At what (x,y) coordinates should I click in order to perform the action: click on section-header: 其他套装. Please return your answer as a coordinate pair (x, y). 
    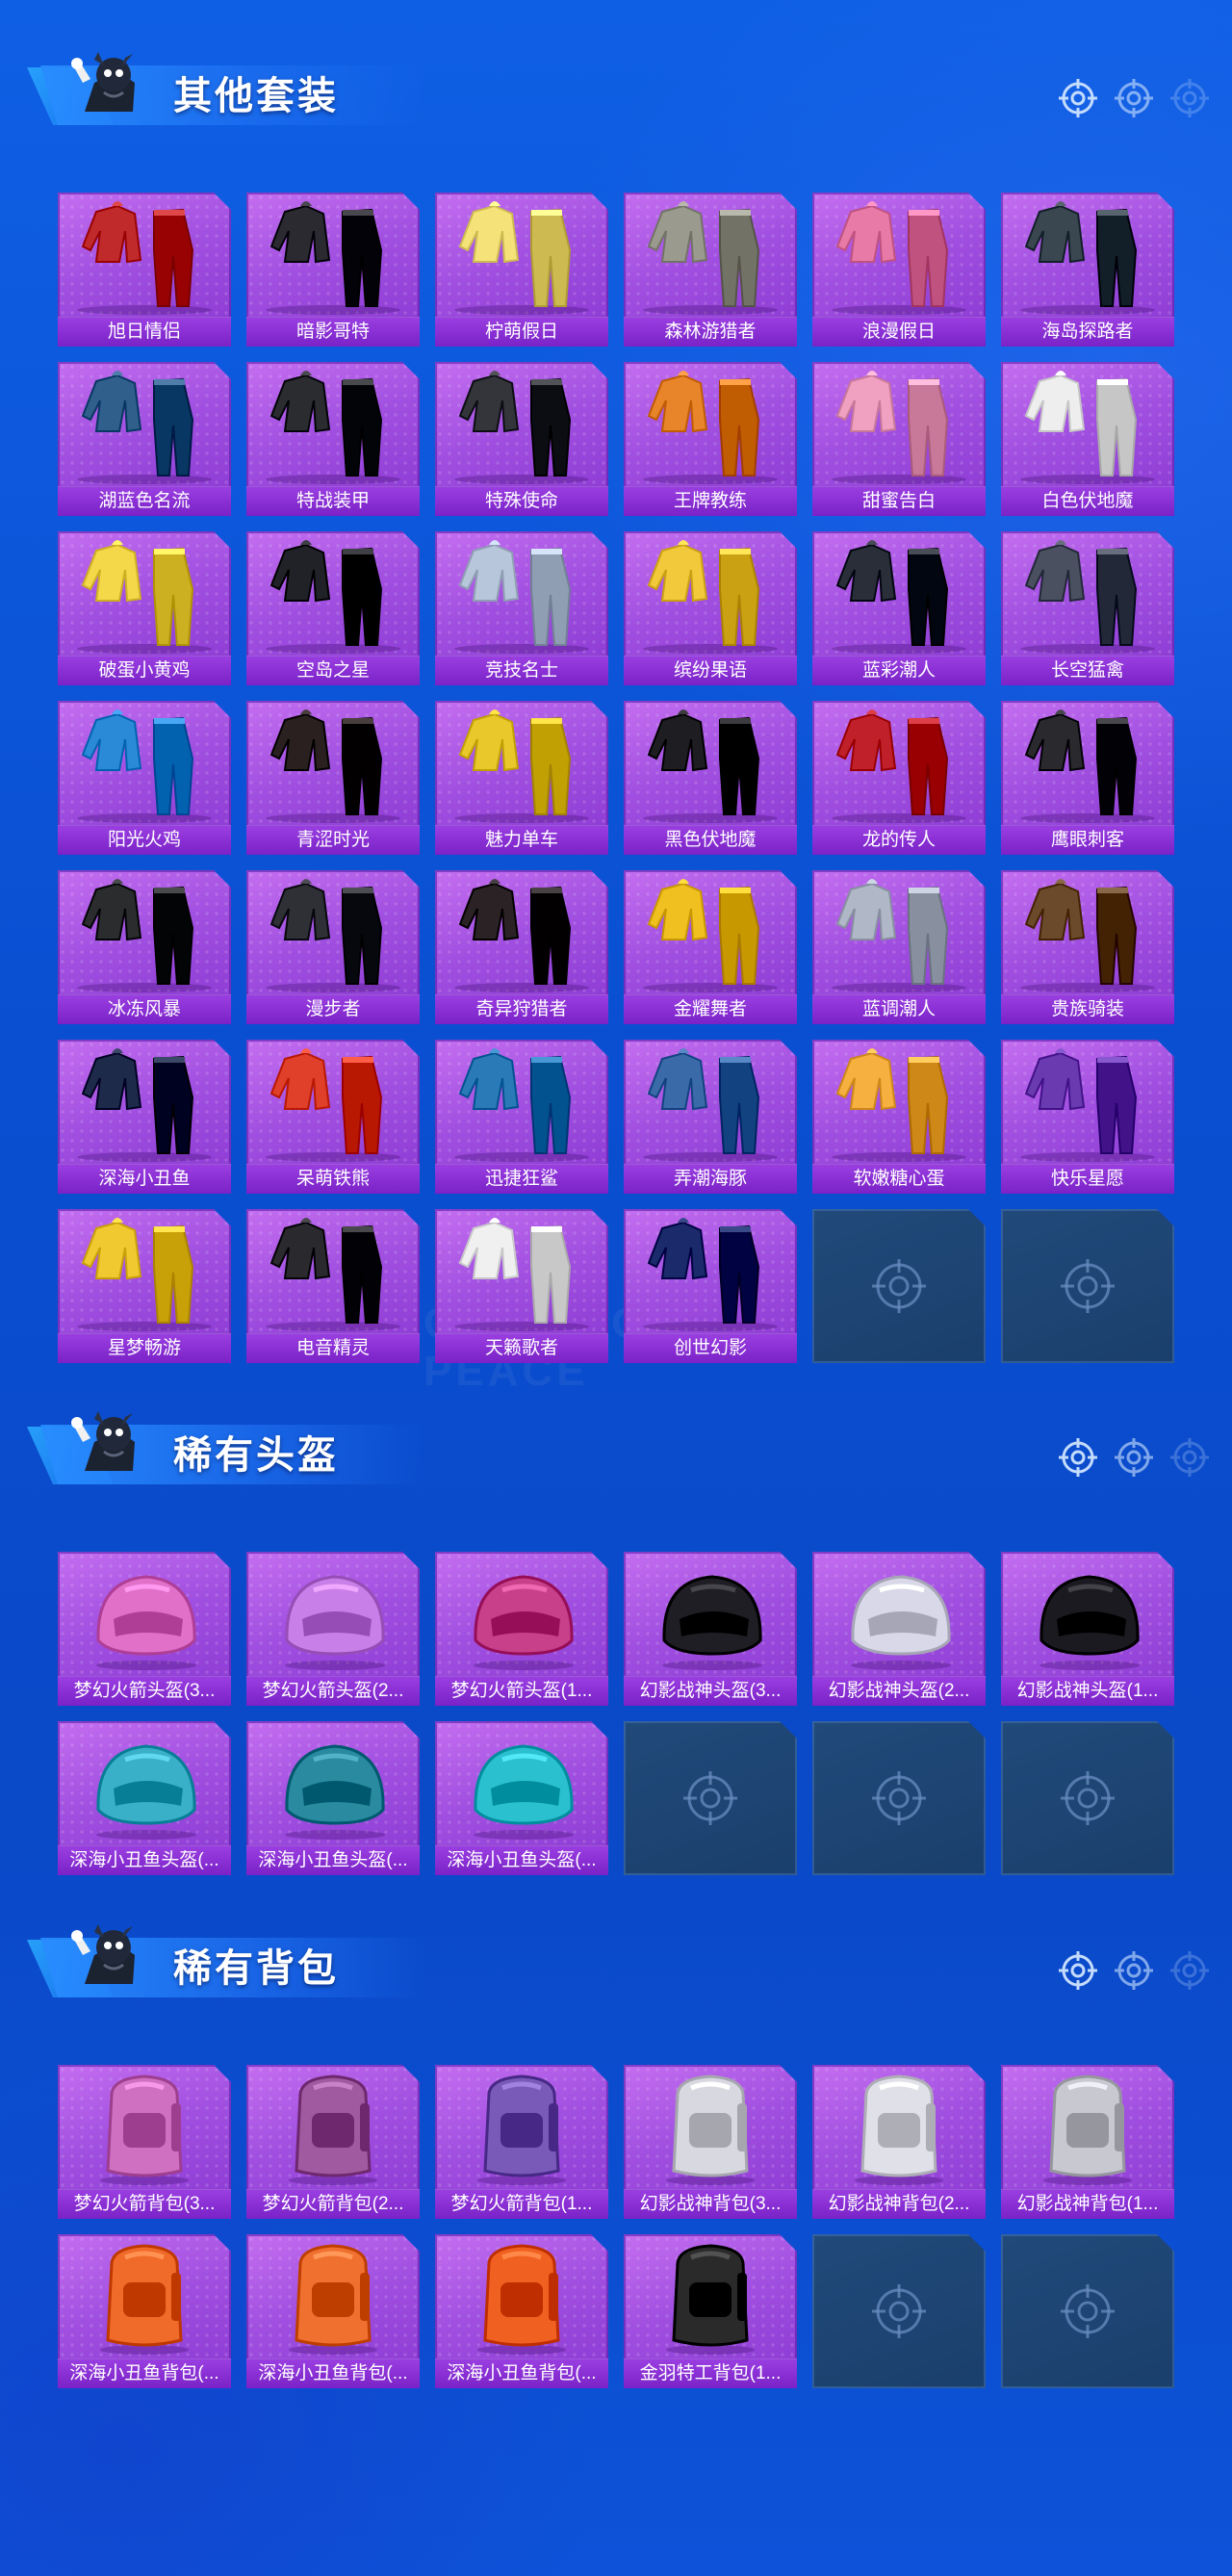
    Looking at the image, I should click on (619, 87).